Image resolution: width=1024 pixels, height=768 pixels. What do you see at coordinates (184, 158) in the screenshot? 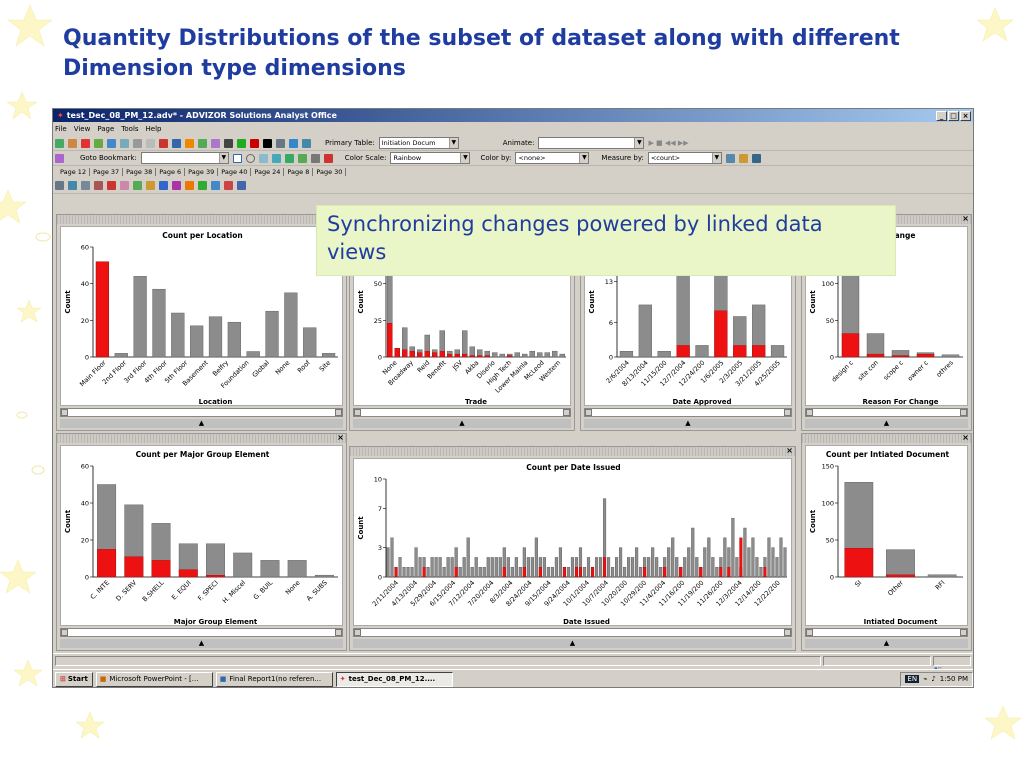
I see `goto-bookmark-select: ▼` at bounding box center [184, 158].